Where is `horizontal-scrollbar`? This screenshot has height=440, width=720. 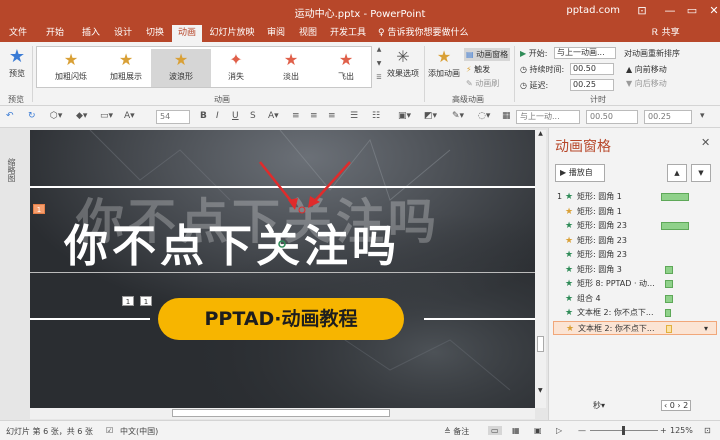 horizontal-scrollbar is located at coordinates (282, 413).